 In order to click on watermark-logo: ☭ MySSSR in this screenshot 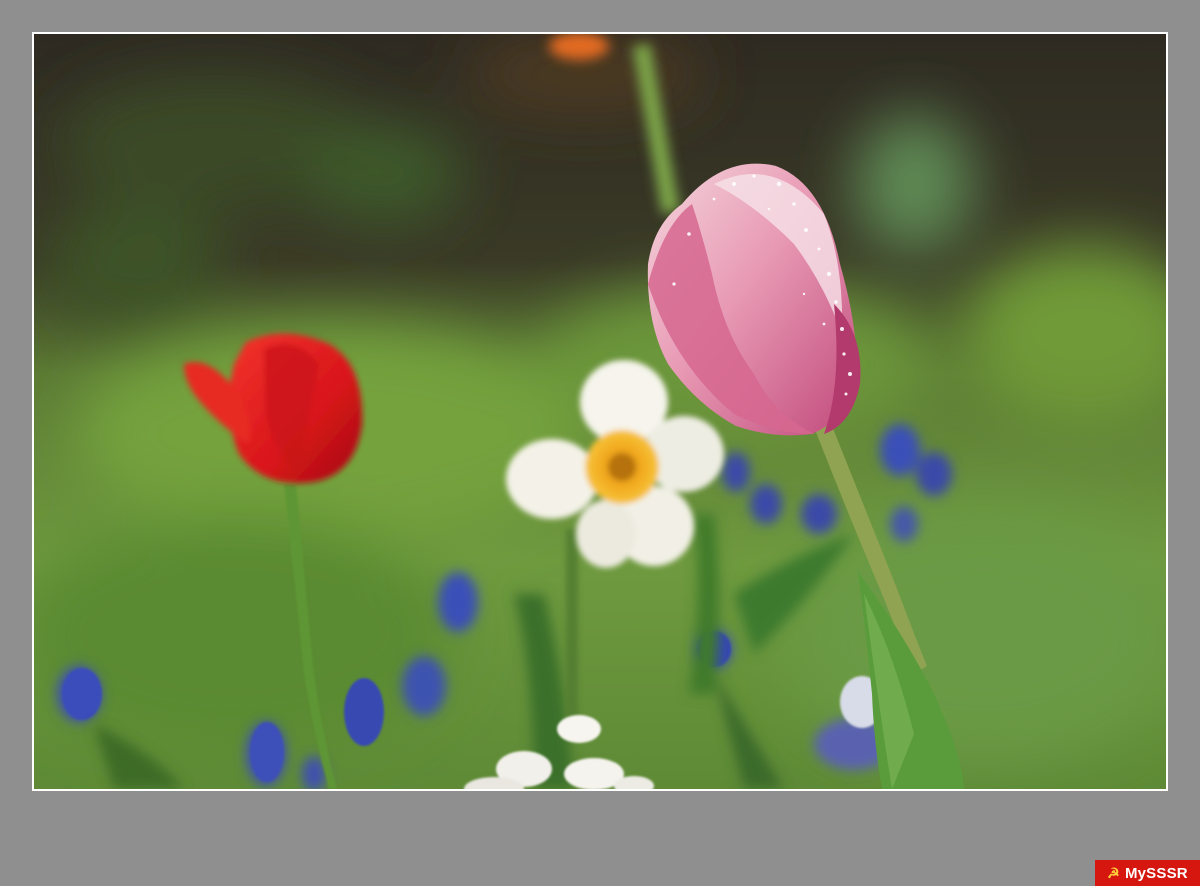, I will do `click(1147, 873)`.